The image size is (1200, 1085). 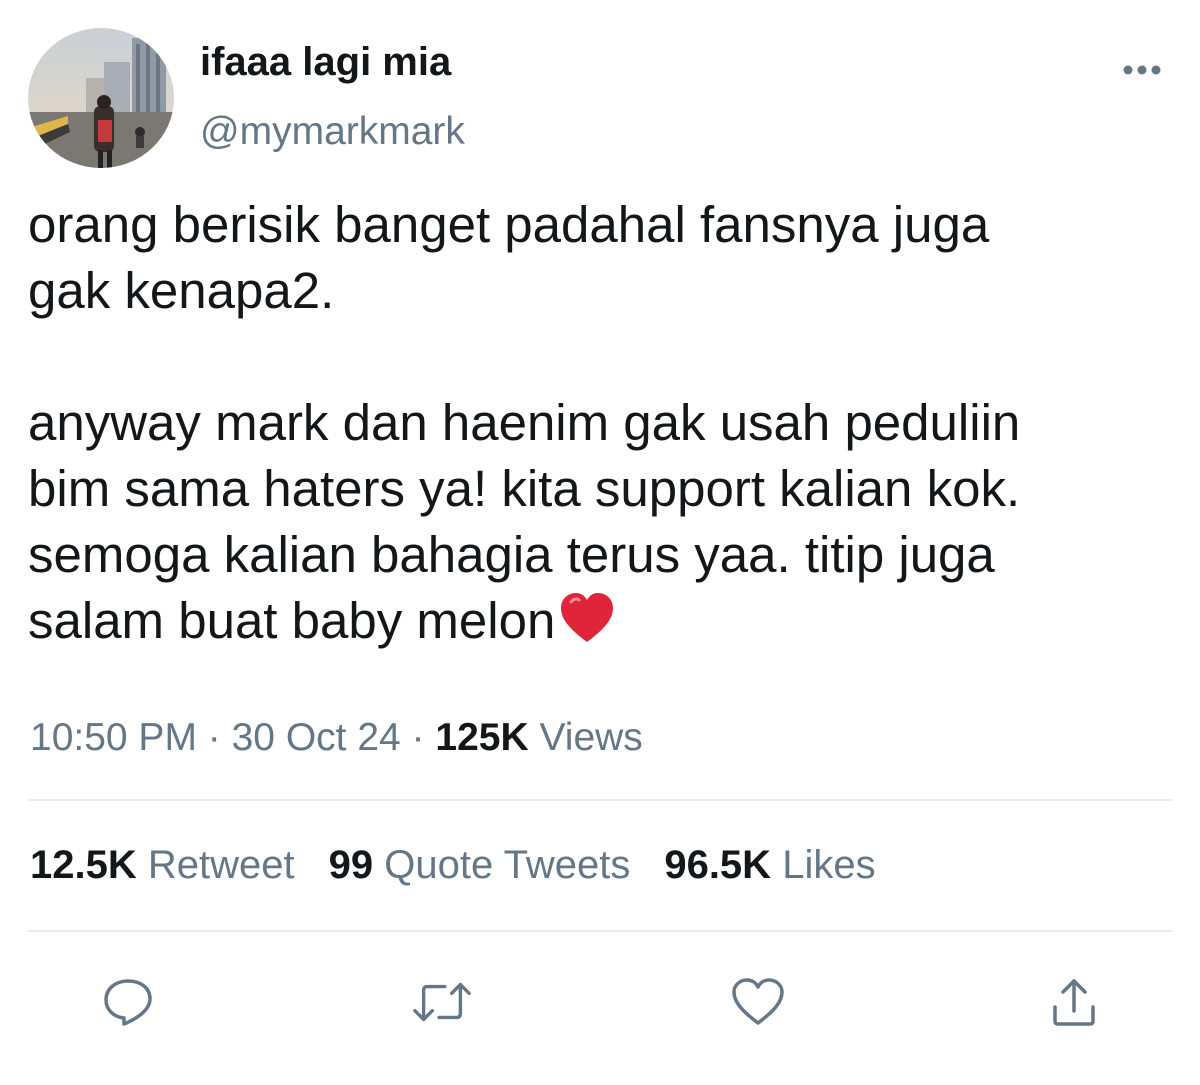 I want to click on views-label: Views, so click(x=591, y=737).